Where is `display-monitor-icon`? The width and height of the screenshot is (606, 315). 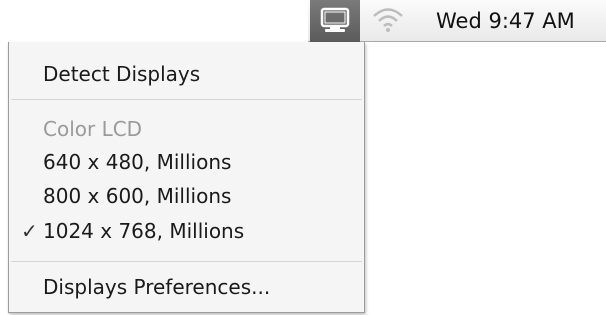
display-monitor-icon is located at coordinates (335, 21).